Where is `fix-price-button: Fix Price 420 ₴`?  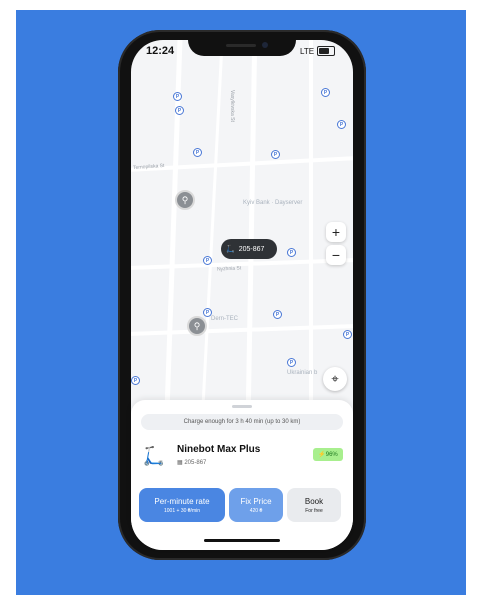 fix-price-button: Fix Price 420 ₴ is located at coordinates (256, 505).